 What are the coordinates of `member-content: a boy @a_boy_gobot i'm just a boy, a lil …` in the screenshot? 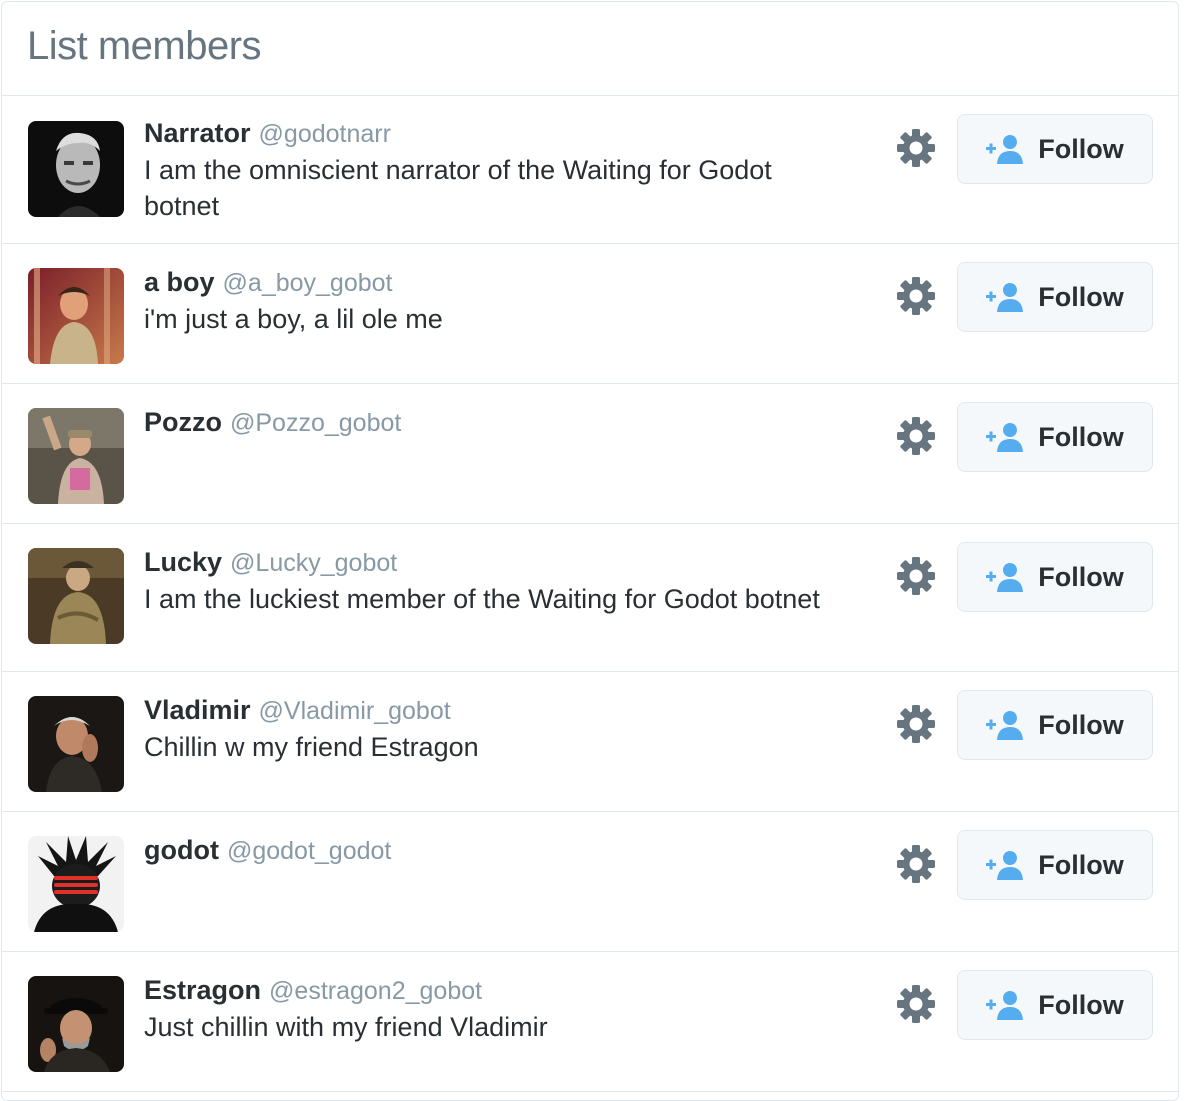 It's located at (494, 300).